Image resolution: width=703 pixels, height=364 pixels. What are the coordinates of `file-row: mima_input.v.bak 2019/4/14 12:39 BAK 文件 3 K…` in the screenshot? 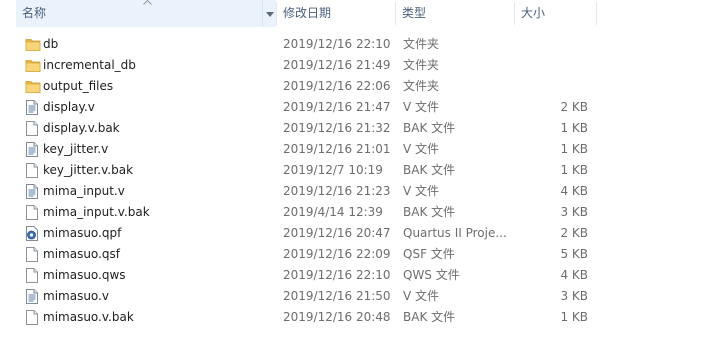 It's located at (351, 212).